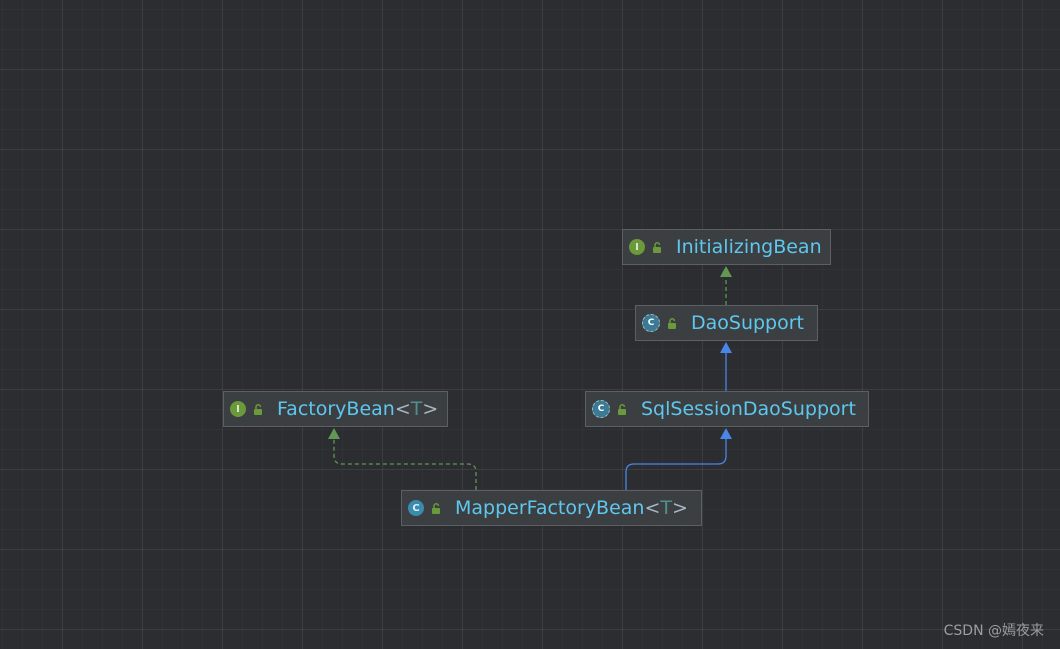 The width and height of the screenshot is (1060, 649). What do you see at coordinates (749, 246) in the screenshot?
I see `node-name: InitializingBean` at bounding box center [749, 246].